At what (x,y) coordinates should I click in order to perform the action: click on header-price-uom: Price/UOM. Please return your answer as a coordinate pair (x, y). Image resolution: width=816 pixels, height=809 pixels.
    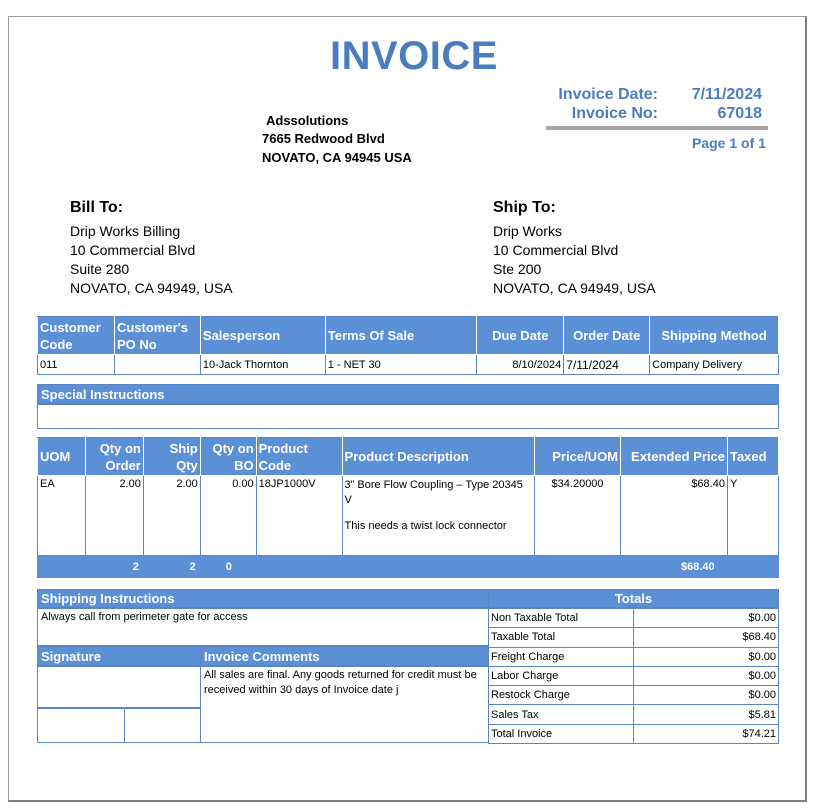
    Looking at the image, I should click on (578, 456).